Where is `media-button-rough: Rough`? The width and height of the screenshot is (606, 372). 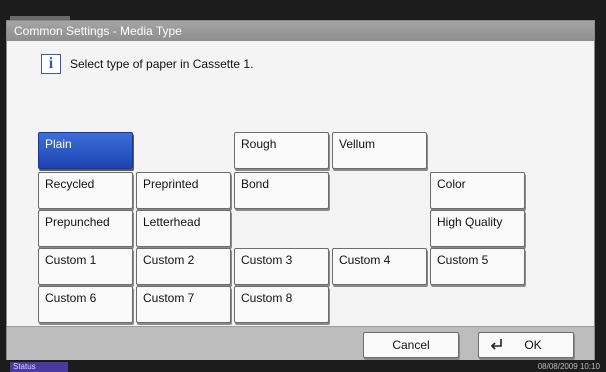
media-button-rough: Rough is located at coordinates (281, 150).